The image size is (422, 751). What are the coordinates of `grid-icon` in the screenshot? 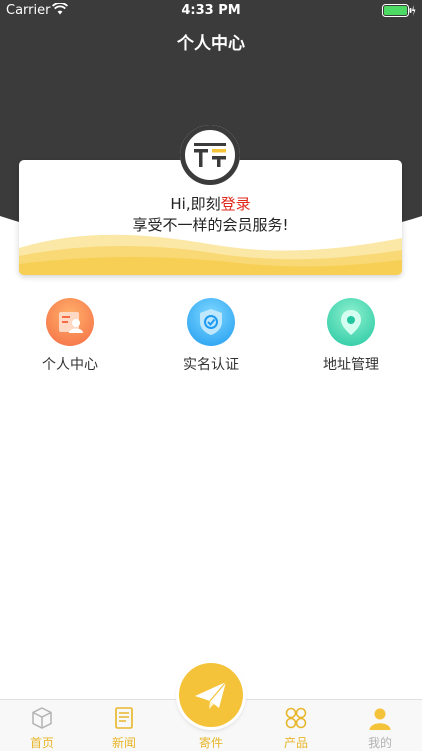 It's located at (296, 718).